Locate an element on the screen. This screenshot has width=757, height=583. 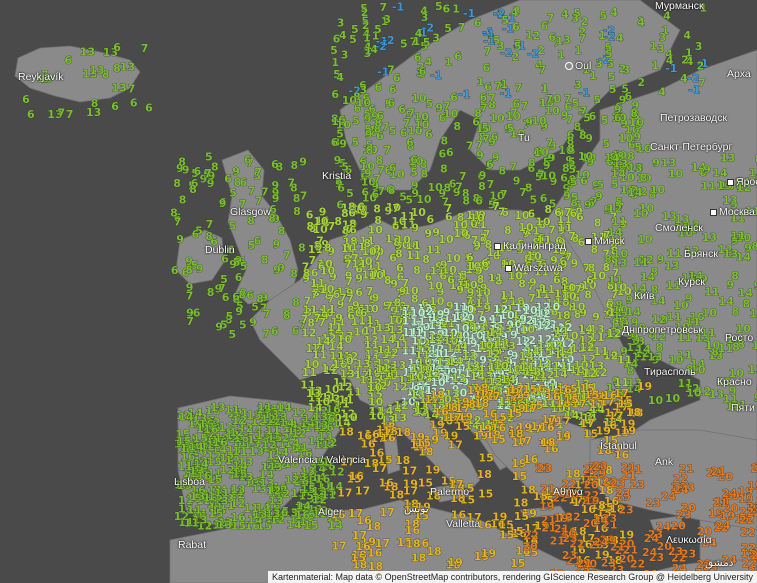
city-label-tunis: تونس is located at coordinates (416, 509).